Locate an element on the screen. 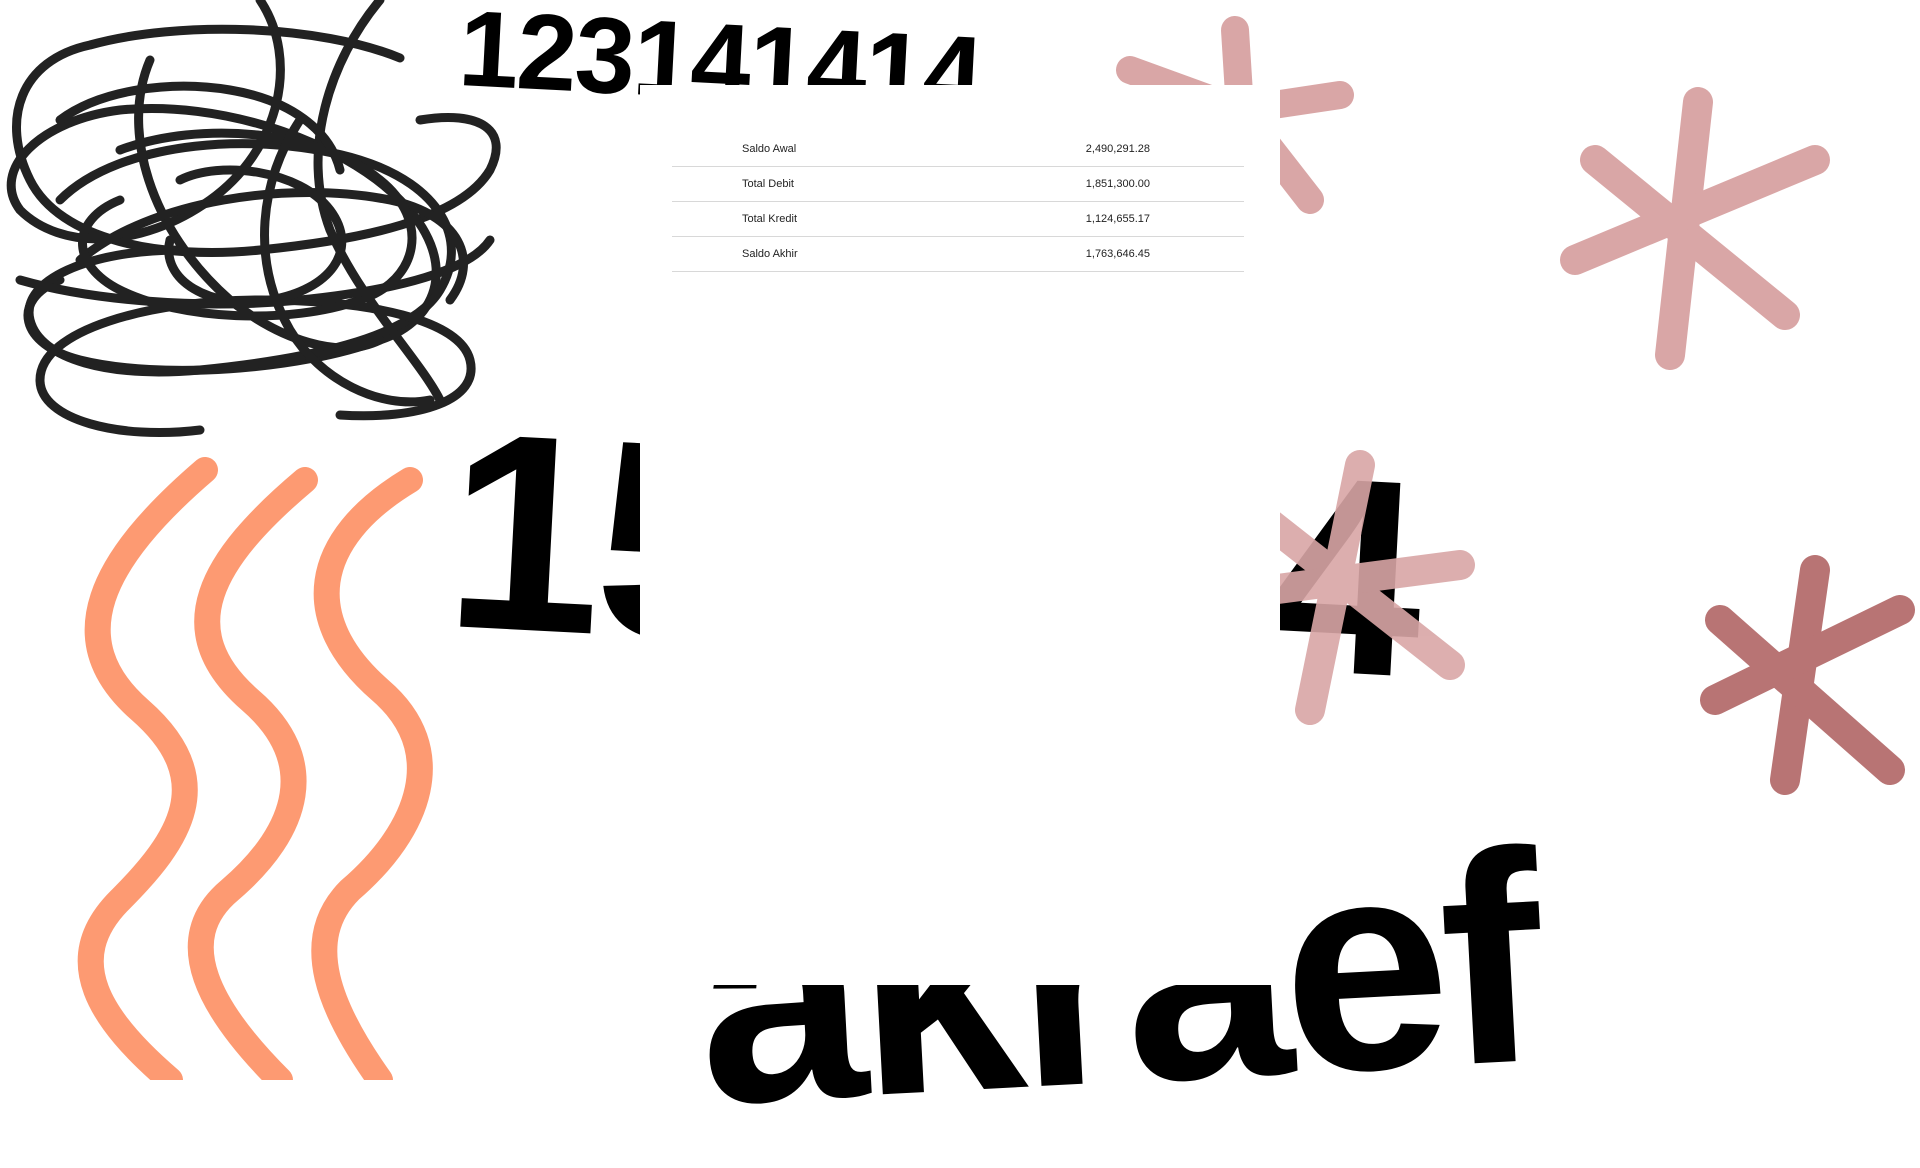 This screenshot has height=1168, width=1920. table-row: Saldo Awal 2,490,291.28 is located at coordinates (958, 149).